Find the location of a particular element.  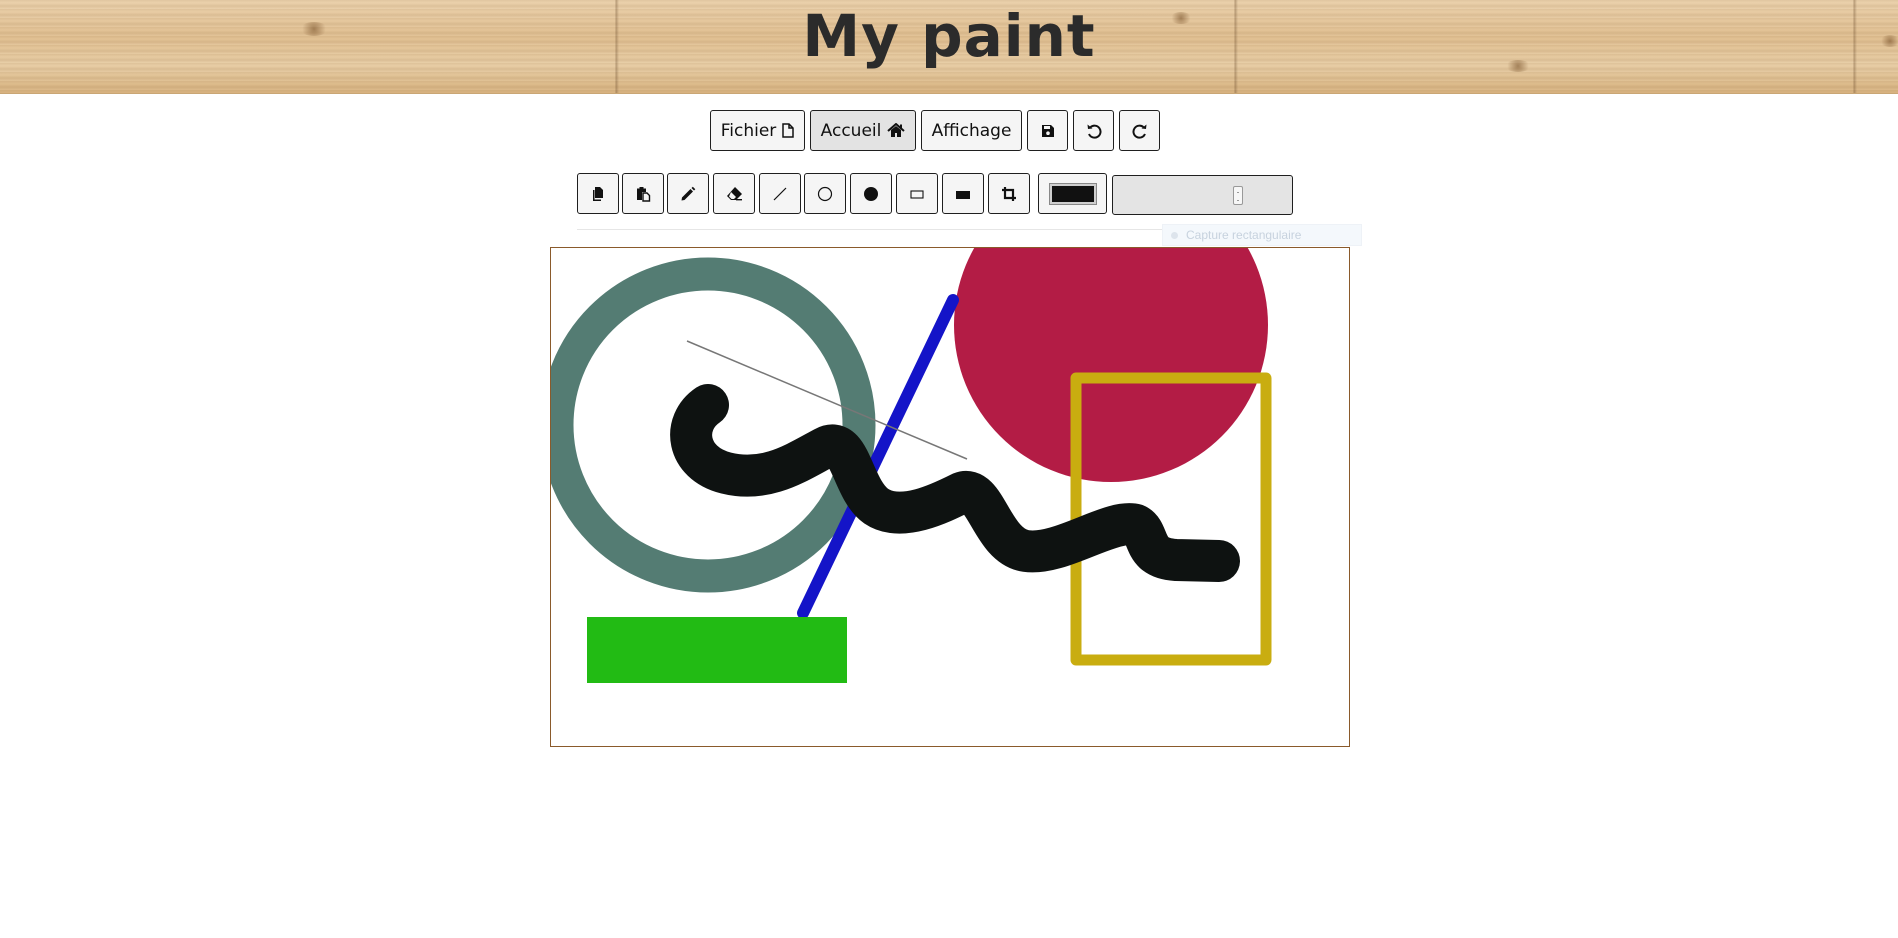

undo-button is located at coordinates (1093, 130).